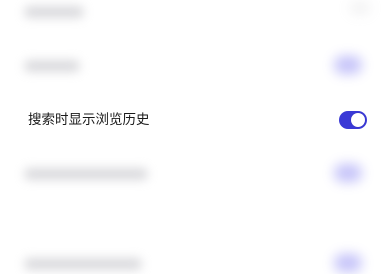 The height and width of the screenshot is (274, 391). I want to click on show-history-toggle, so click(353, 120).